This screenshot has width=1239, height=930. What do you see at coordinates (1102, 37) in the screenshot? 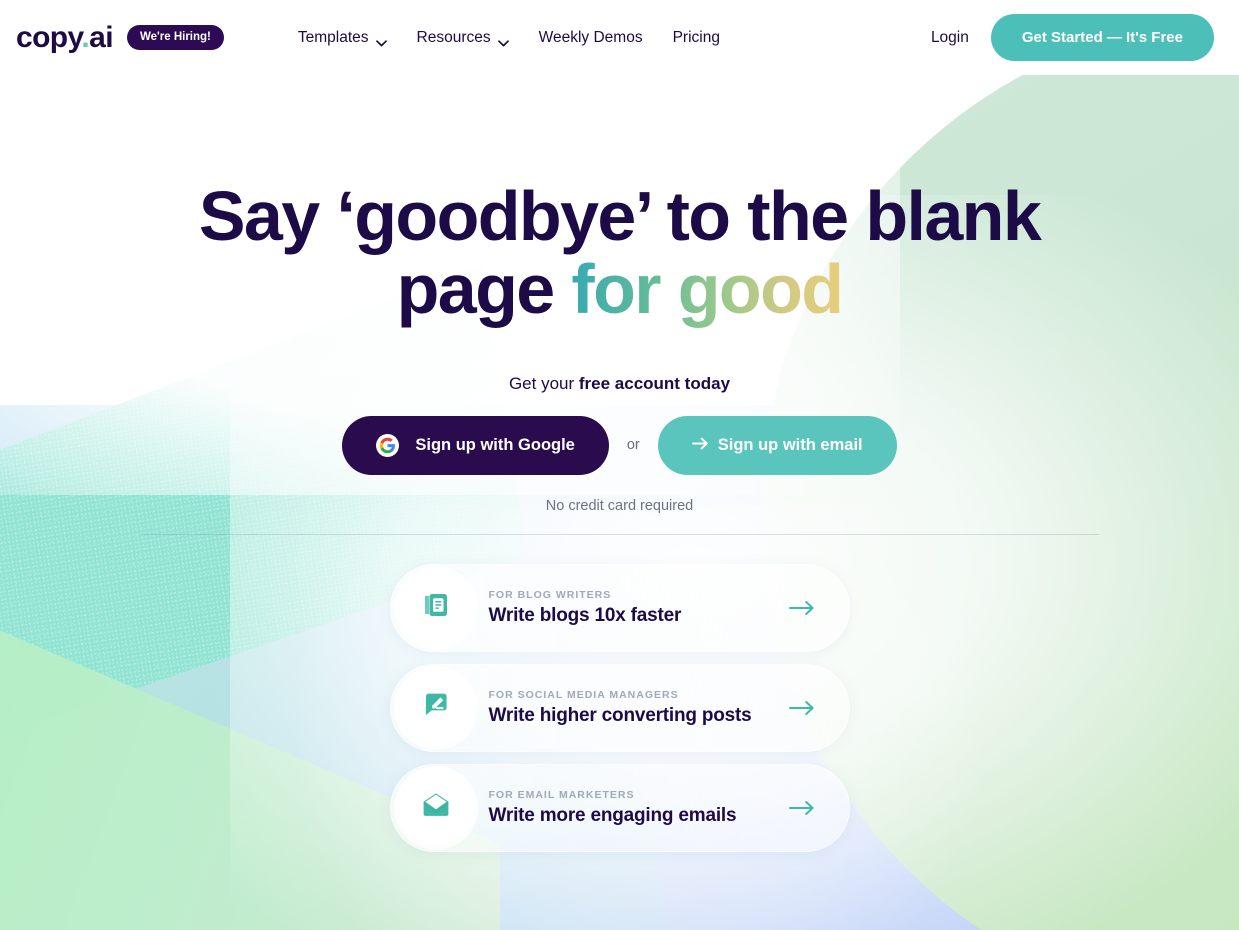
I see `get-started-button: Get Started — It's Free` at bounding box center [1102, 37].